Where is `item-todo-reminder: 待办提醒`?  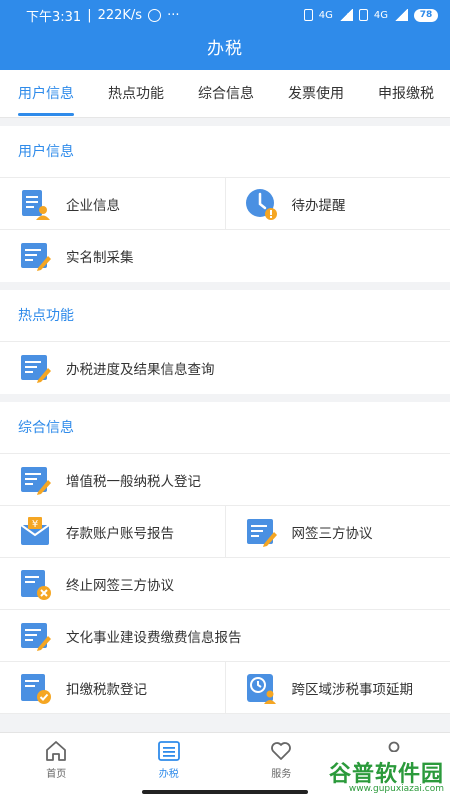
item-todo-reminder: 待办提醒 is located at coordinates (337, 203).